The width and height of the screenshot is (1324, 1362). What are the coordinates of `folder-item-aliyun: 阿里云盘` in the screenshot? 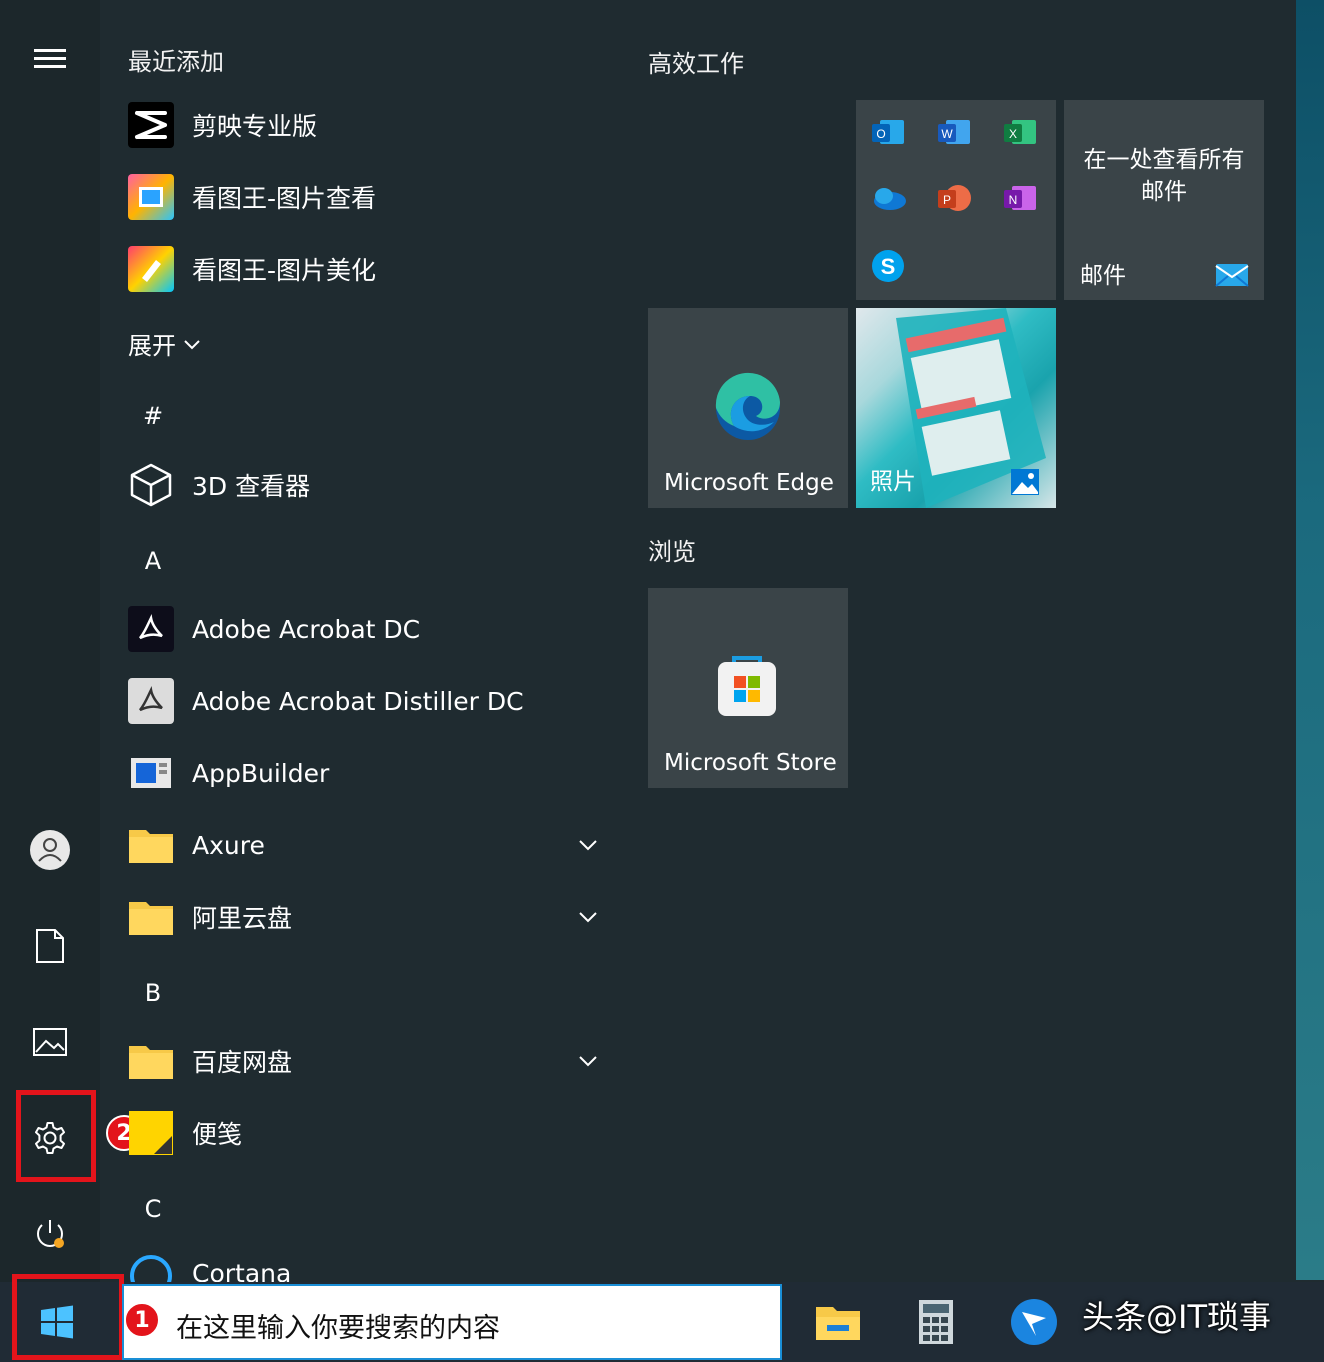 It's located at (210, 917).